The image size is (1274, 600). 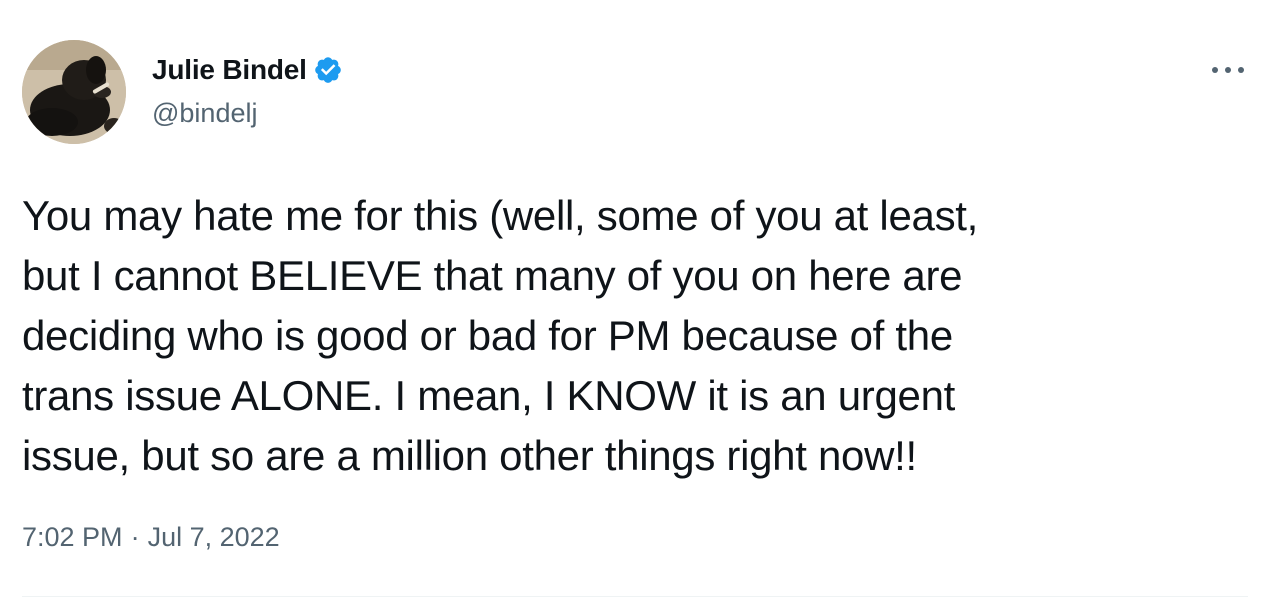 I want to click on author-handle: @bindelj, so click(x=204, y=113).